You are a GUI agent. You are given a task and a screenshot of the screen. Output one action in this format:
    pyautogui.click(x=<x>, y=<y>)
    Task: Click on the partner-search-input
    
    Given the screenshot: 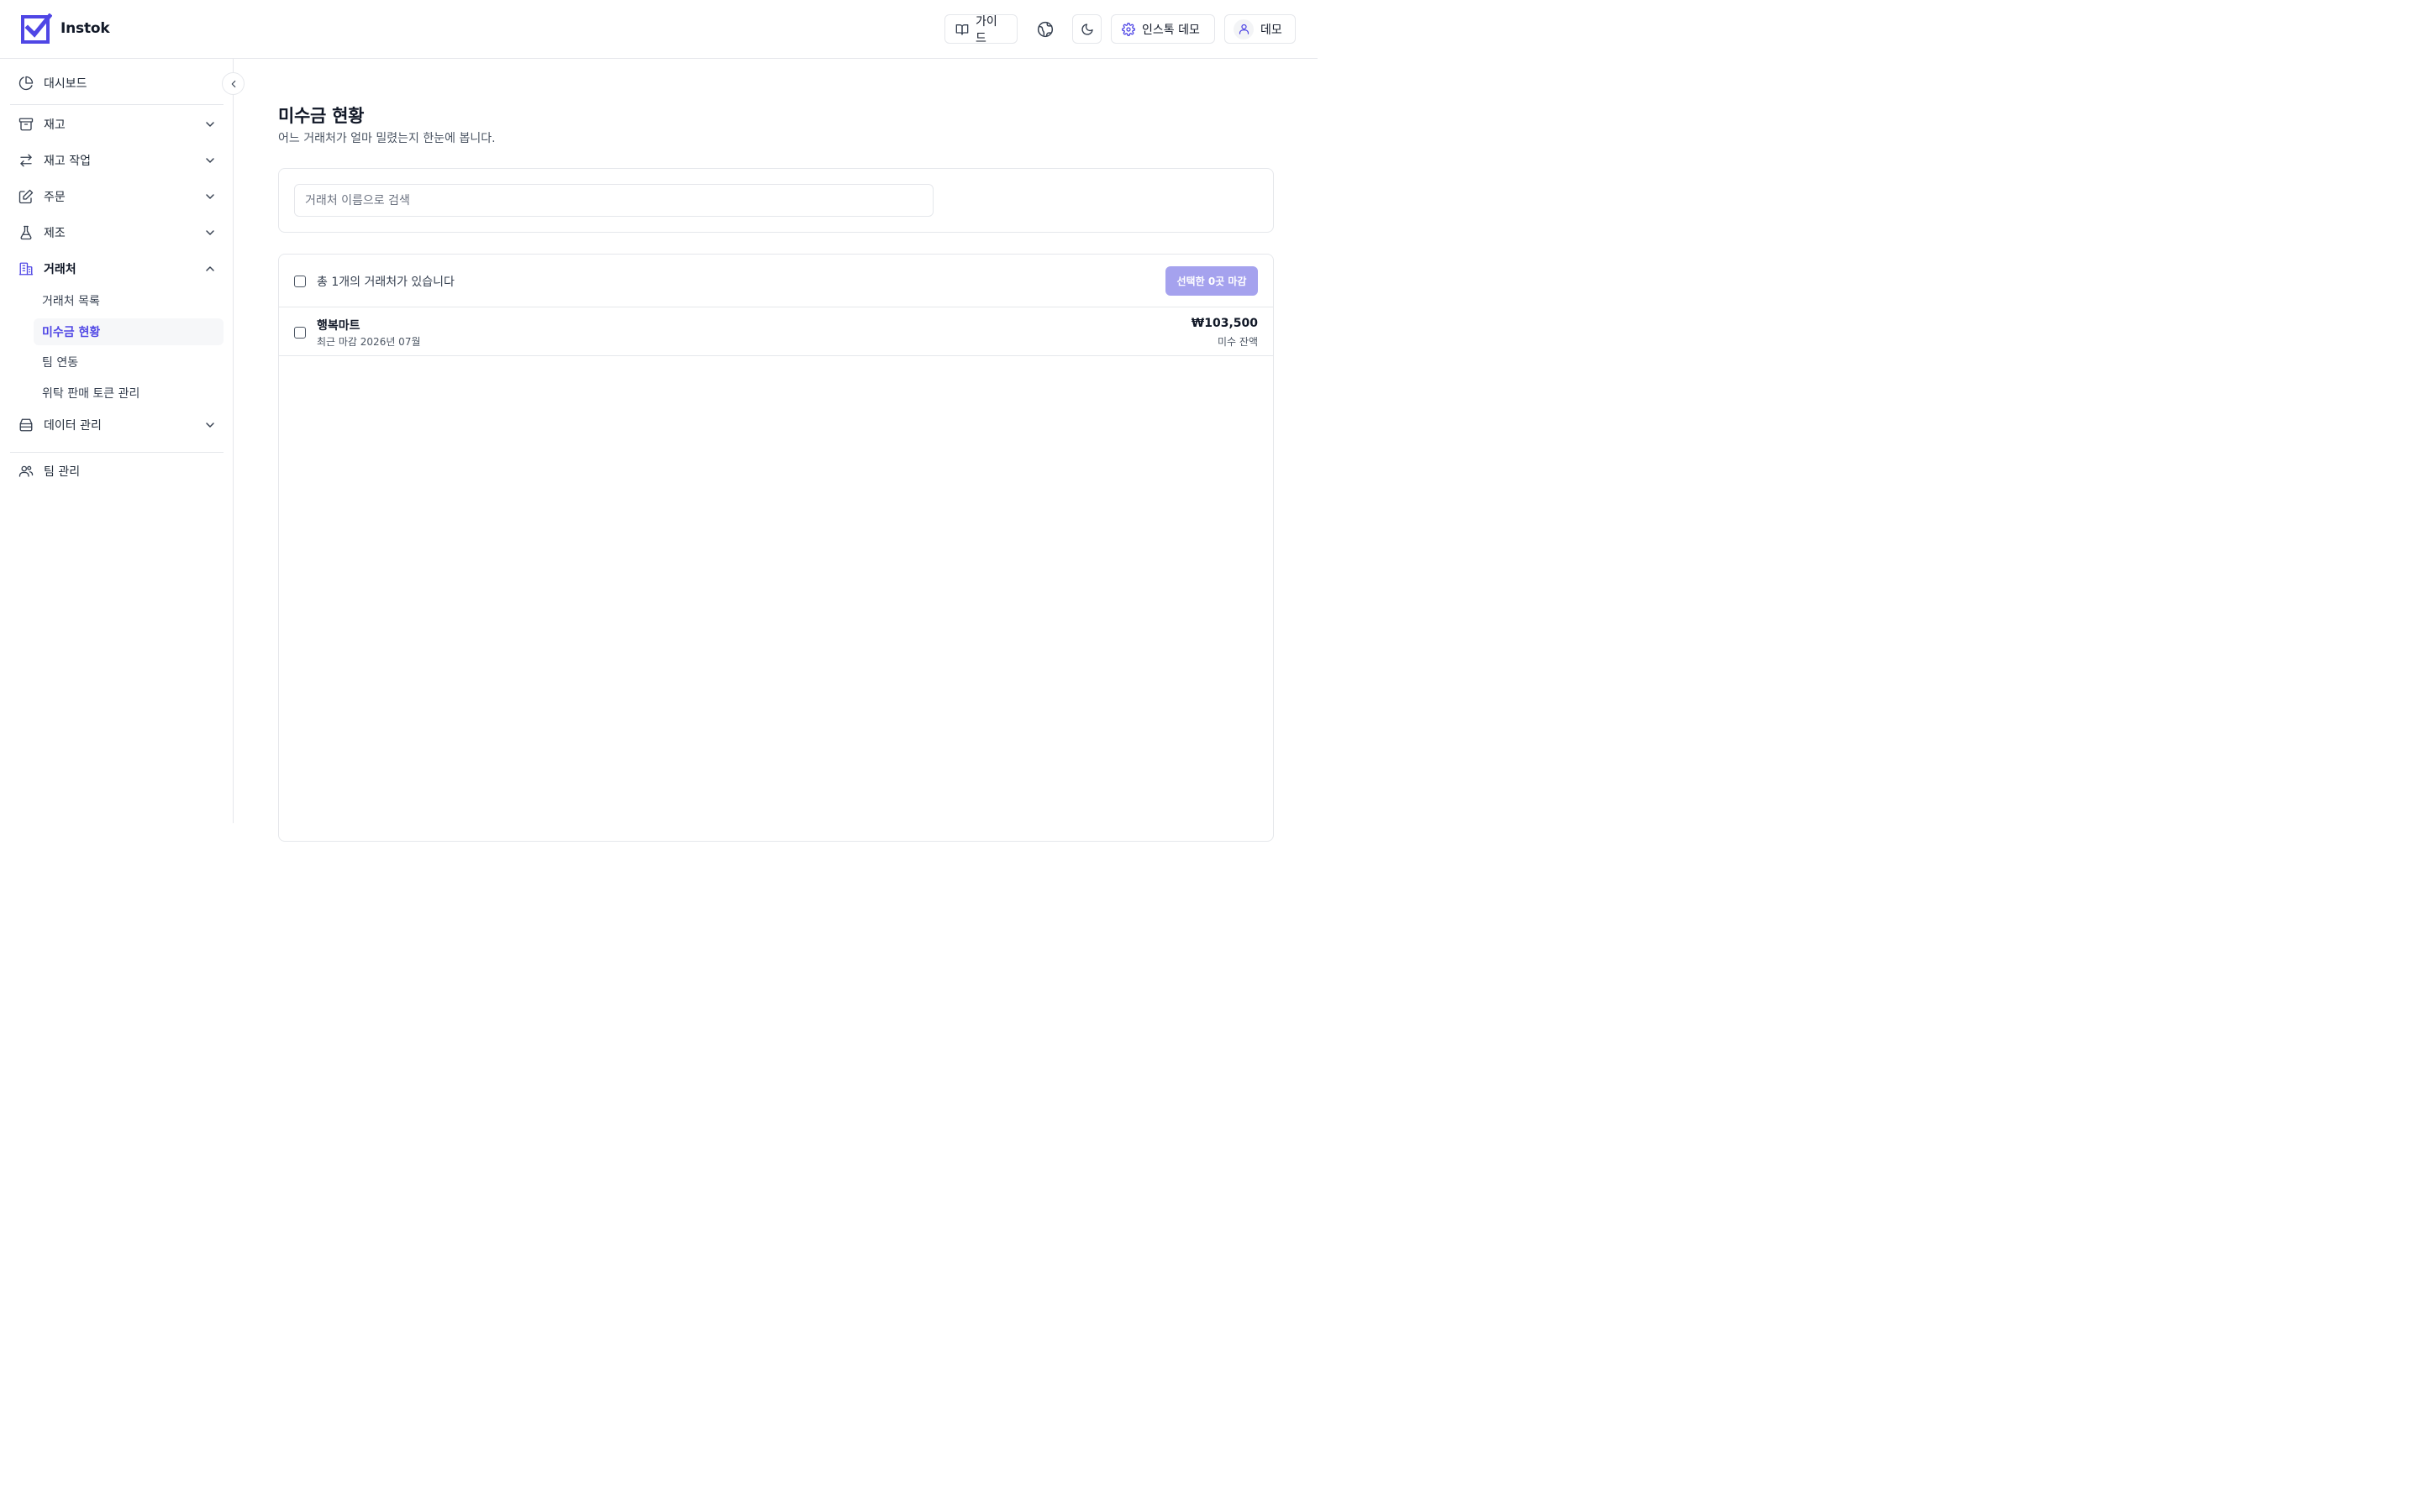 What is the action you would take?
    pyautogui.click(x=614, y=200)
    